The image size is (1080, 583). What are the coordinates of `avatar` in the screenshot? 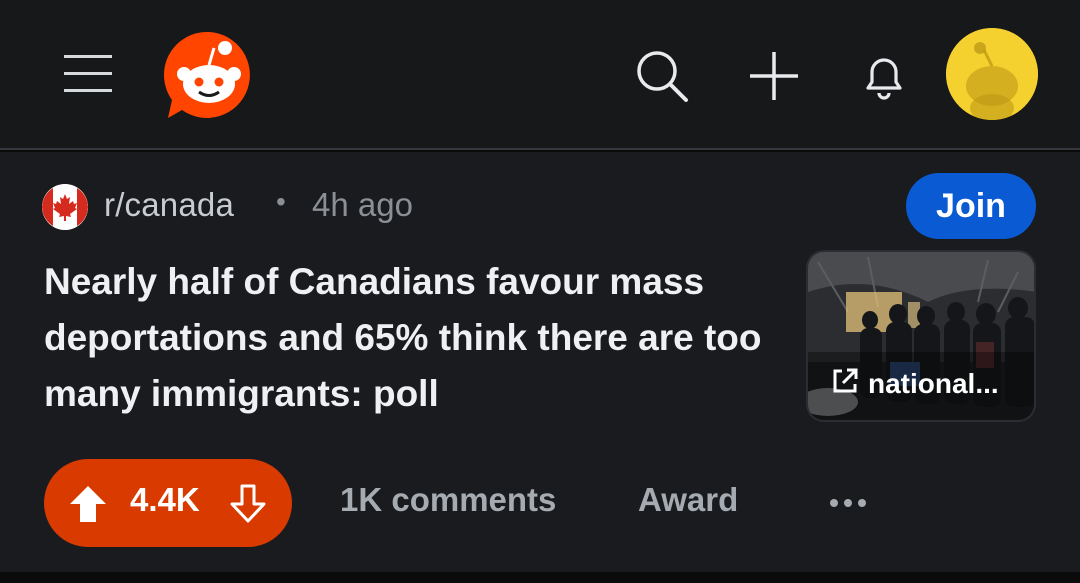 It's located at (992, 74).